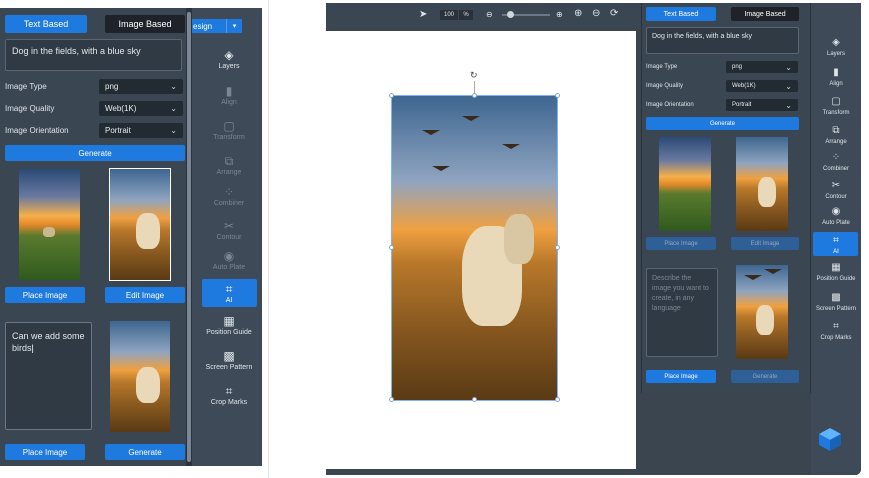 This screenshot has width=869, height=478. What do you see at coordinates (234, 26) in the screenshot?
I see `design-mode-chevron-icon: ▾` at bounding box center [234, 26].